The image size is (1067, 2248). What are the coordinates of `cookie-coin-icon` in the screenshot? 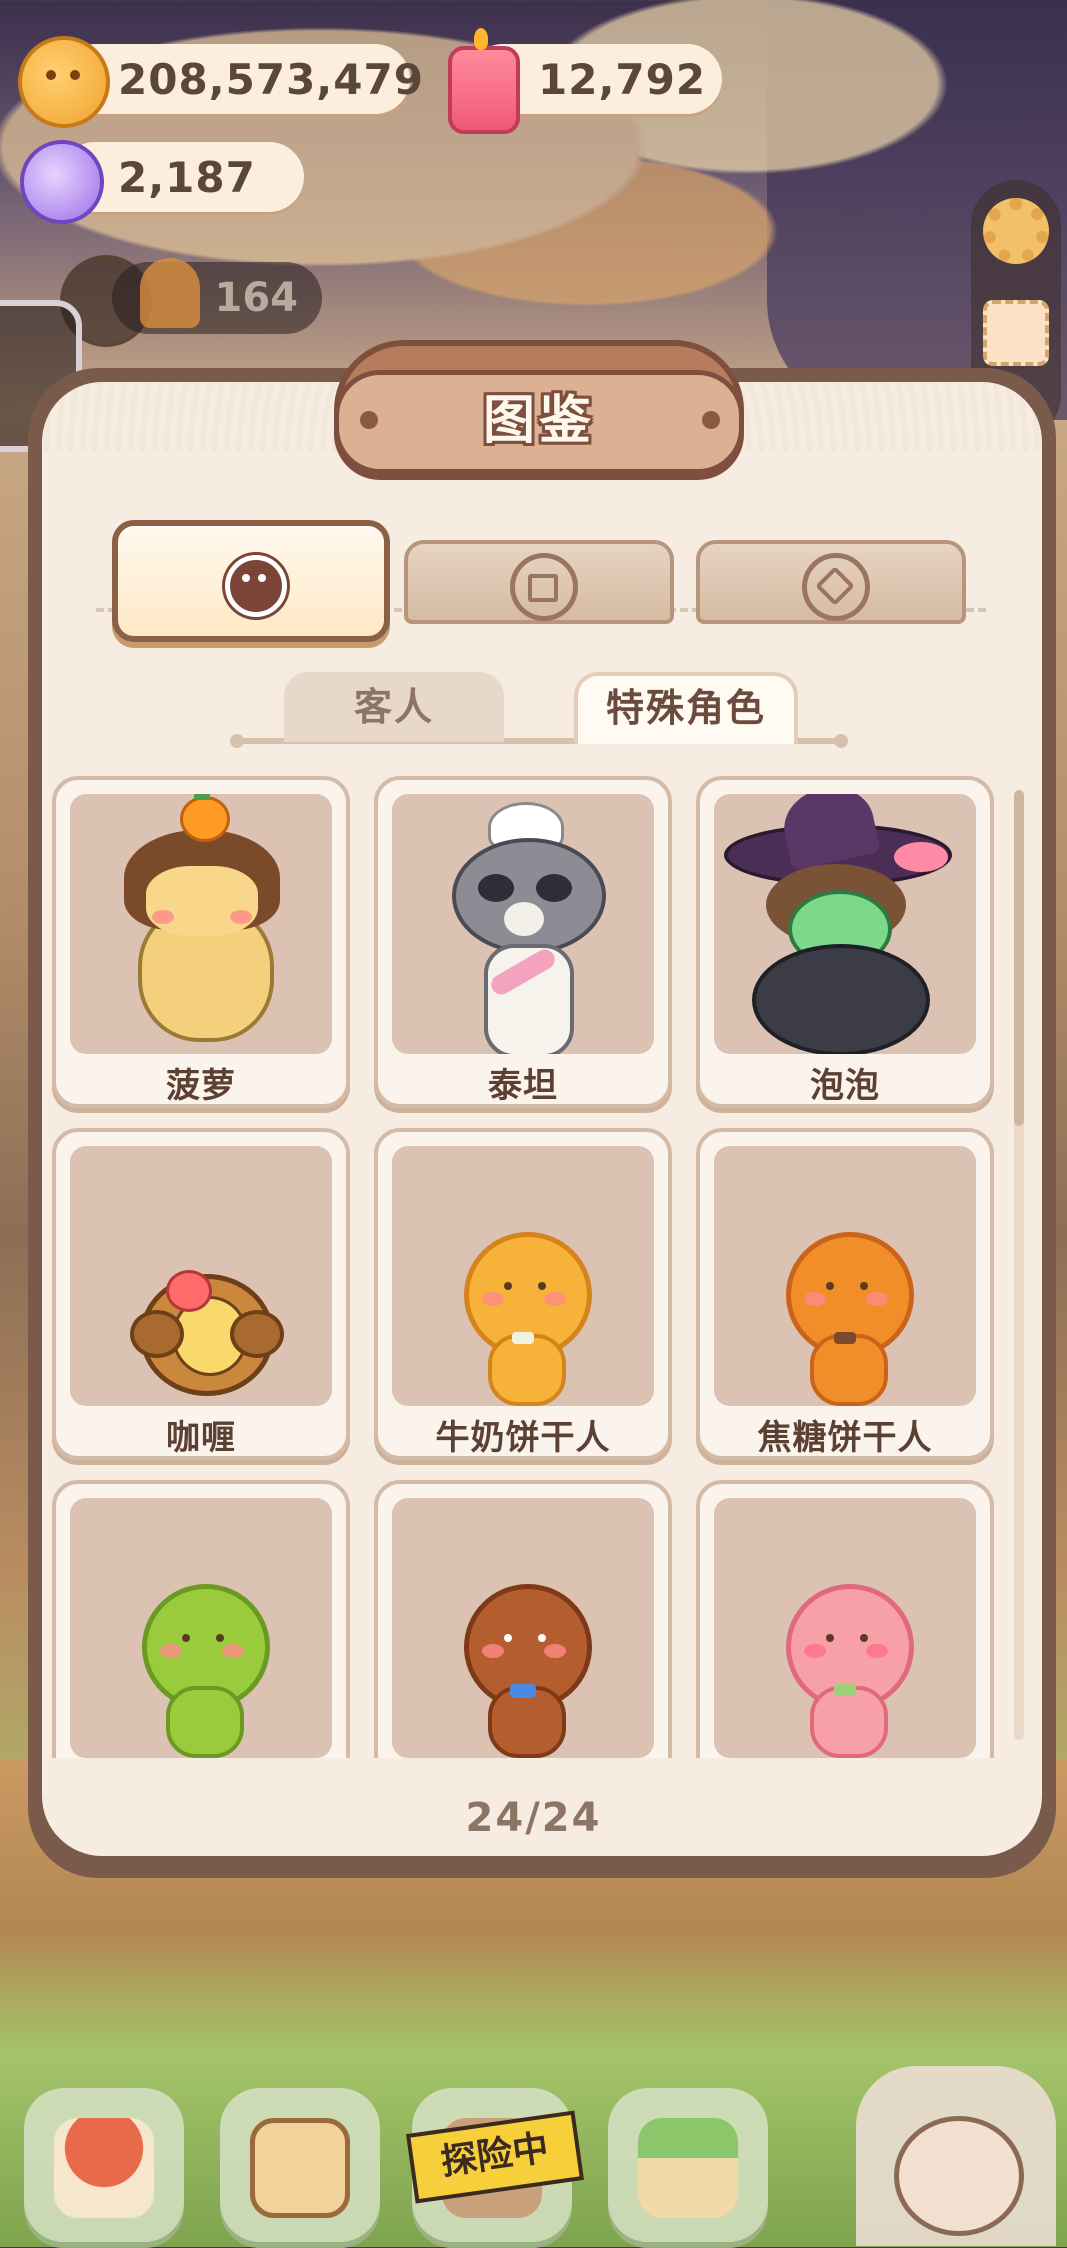 It's located at (64, 82).